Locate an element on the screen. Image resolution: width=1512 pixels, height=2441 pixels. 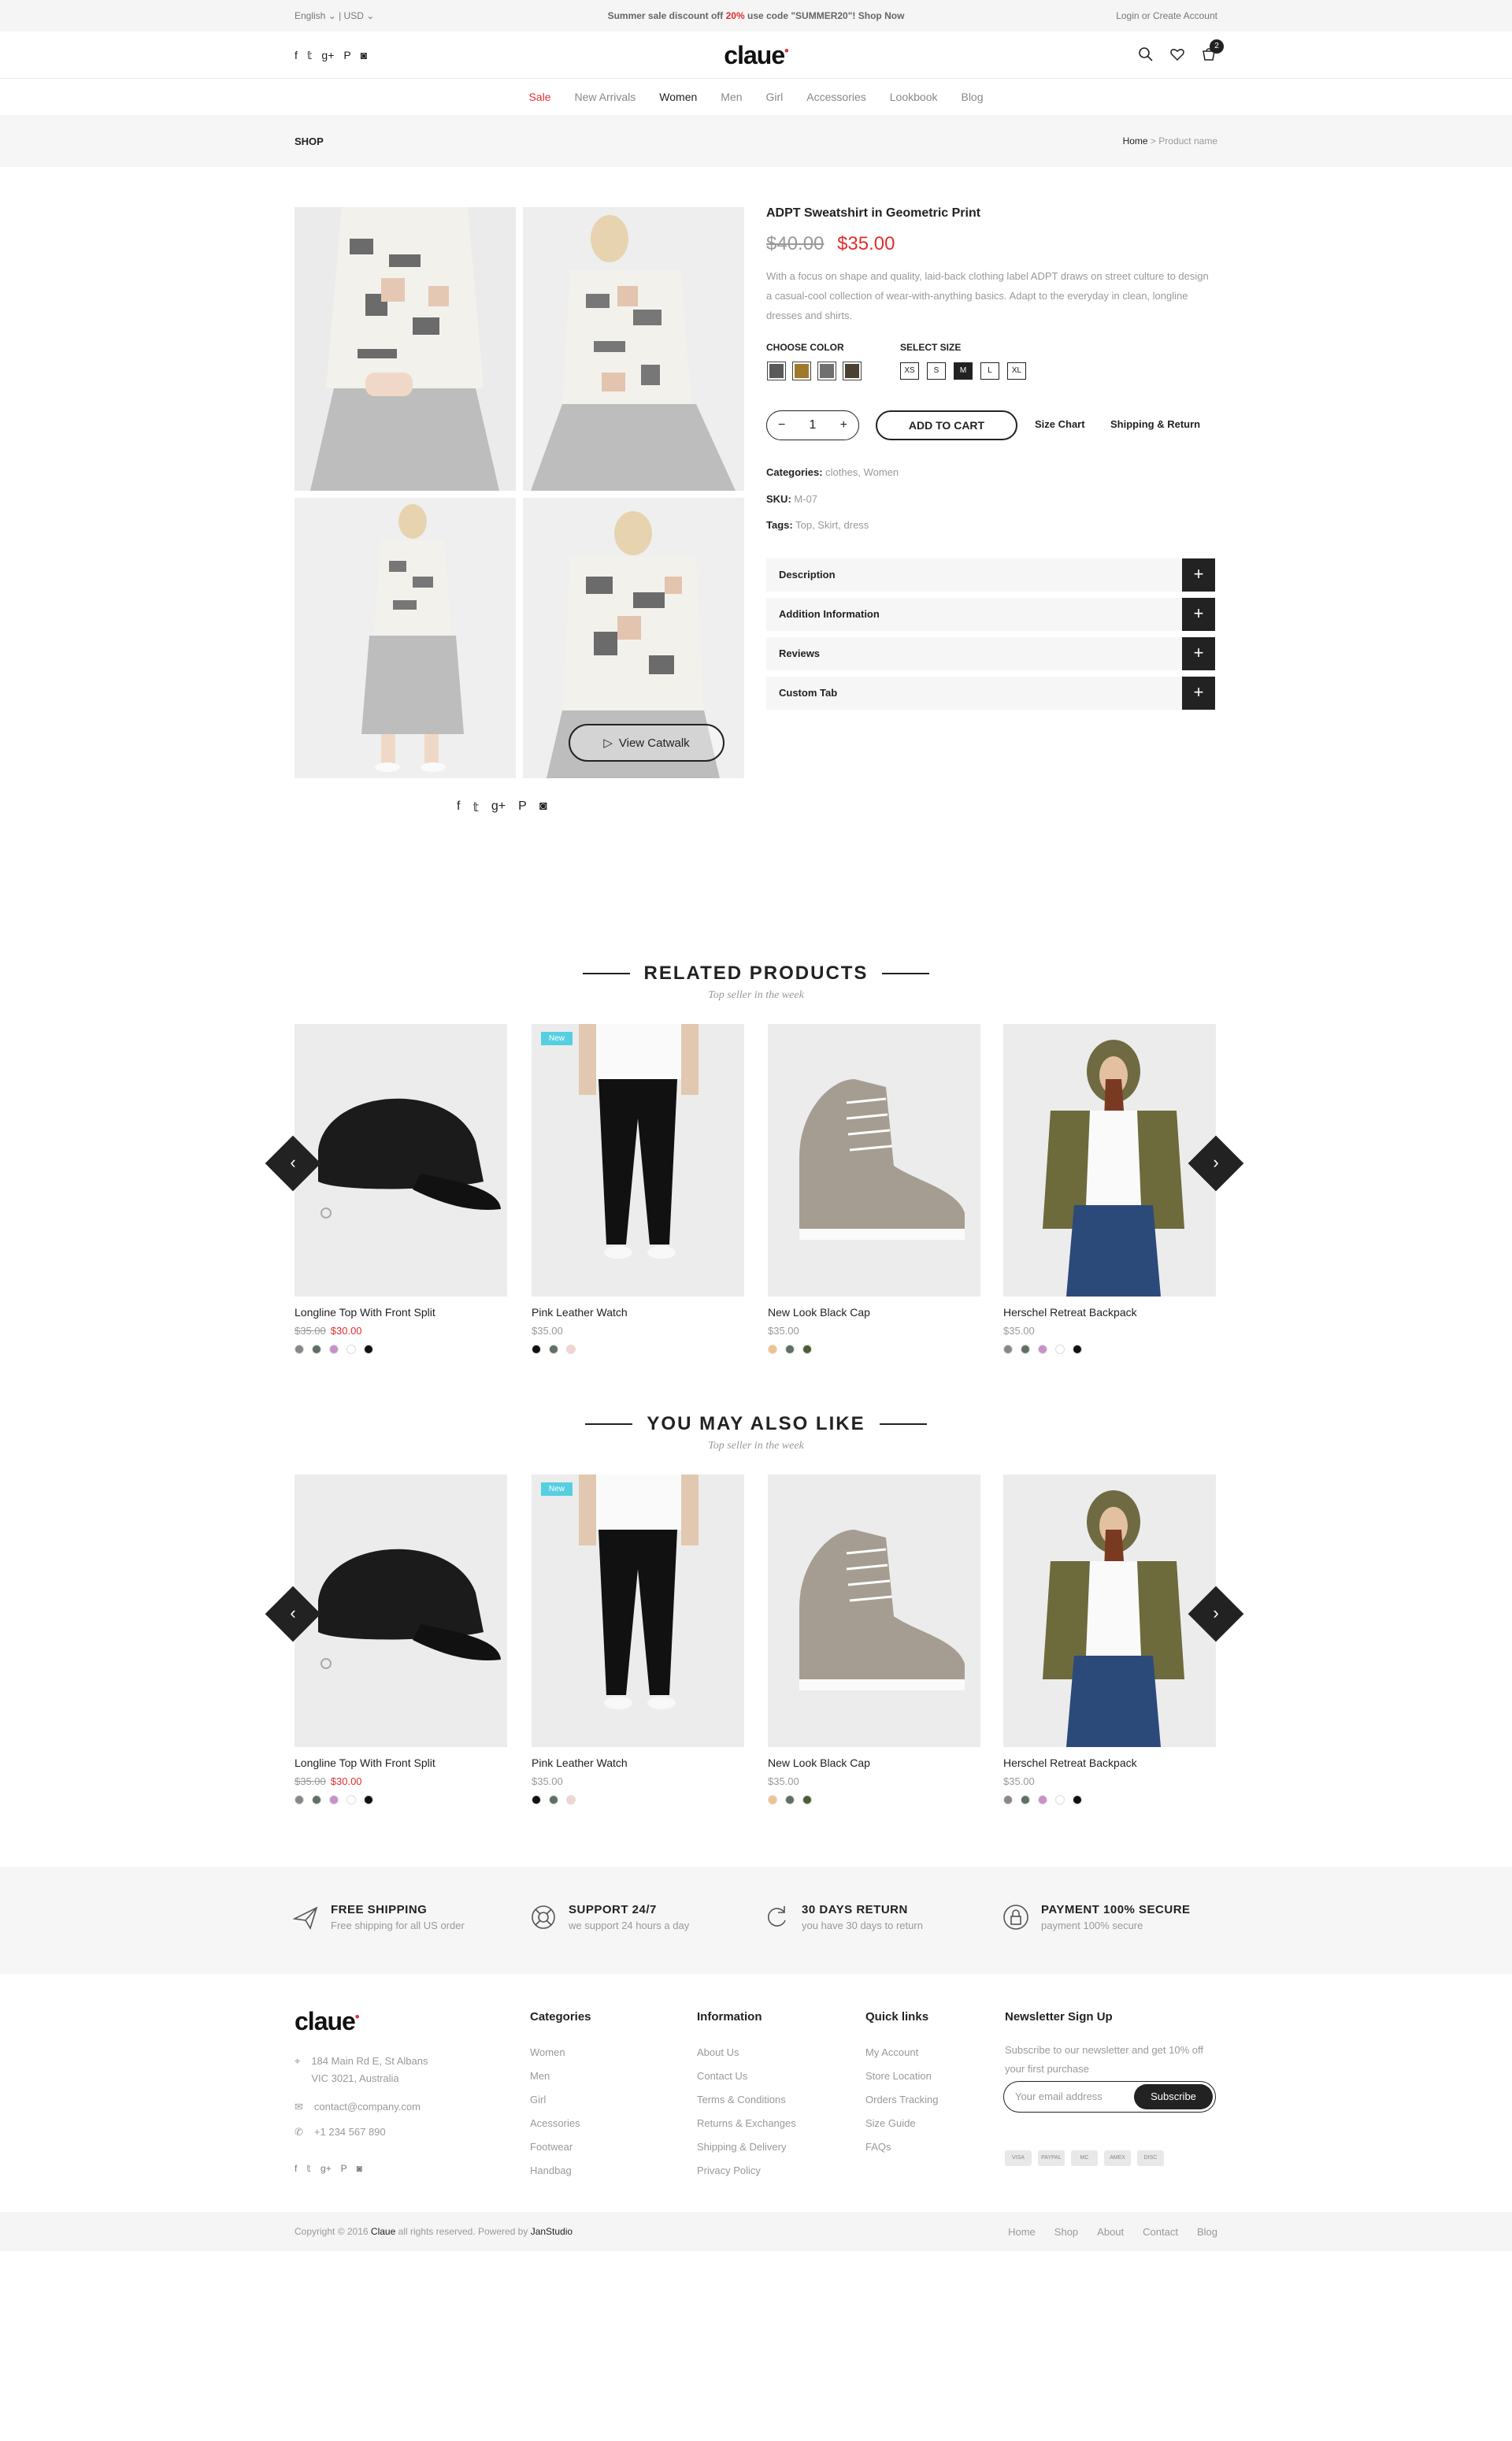
footer-link: Girl is located at coordinates (560, 2100).